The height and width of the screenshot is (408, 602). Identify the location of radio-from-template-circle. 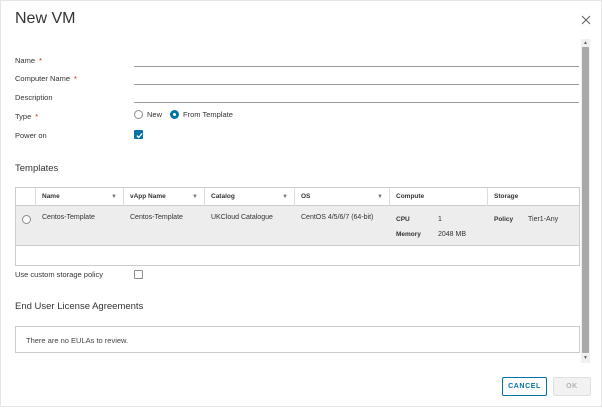
(175, 114).